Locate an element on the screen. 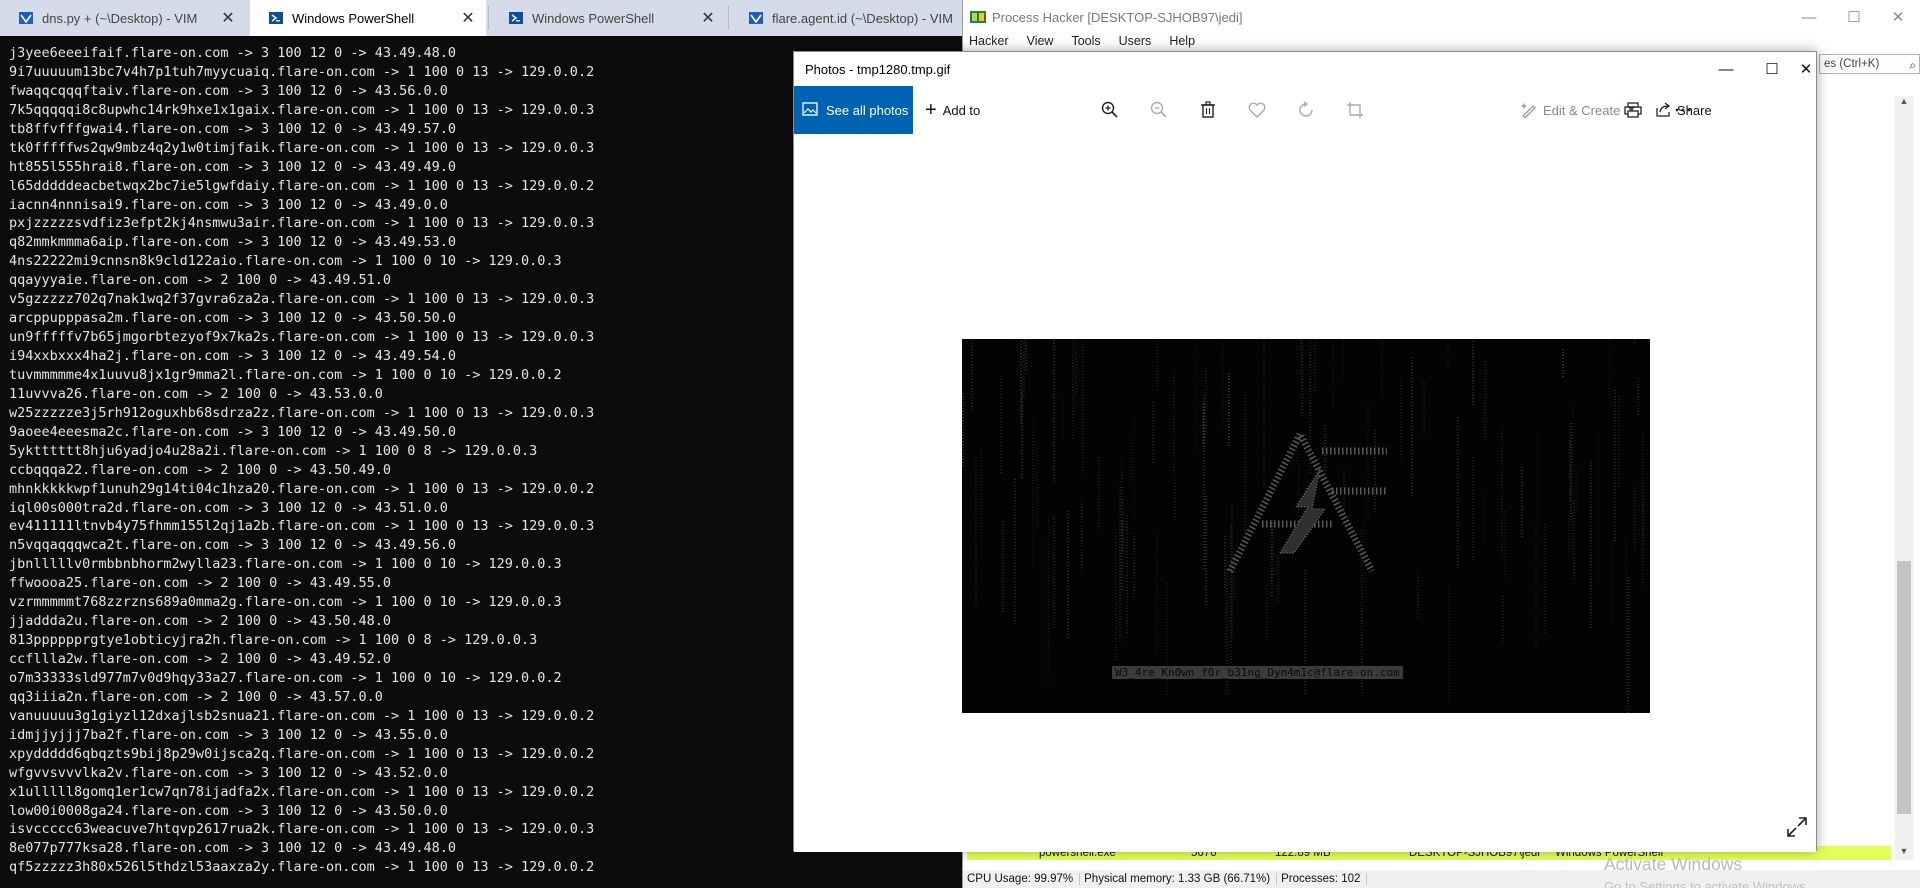 The height and width of the screenshot is (888, 1920). see-all-label: See all photos is located at coordinates (867, 110).